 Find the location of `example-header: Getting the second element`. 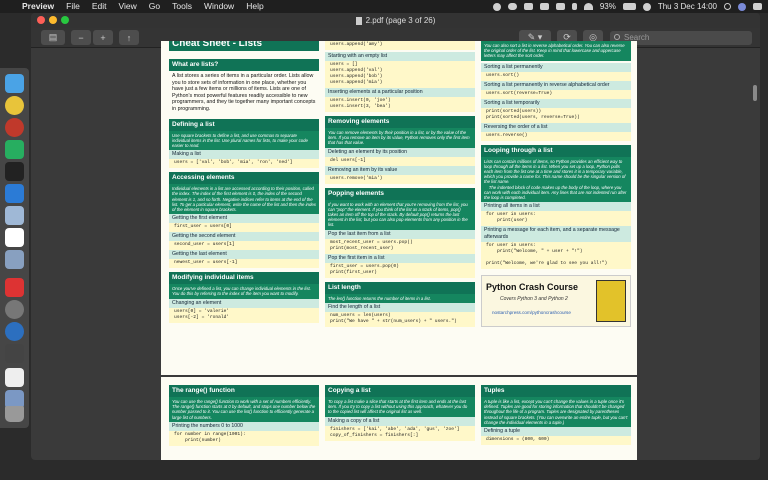

example-header: Getting the second element is located at coordinates (244, 237).